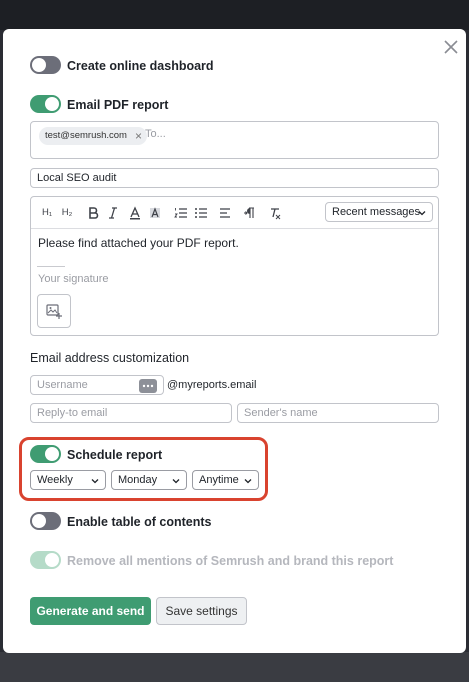  What do you see at coordinates (55, 480) in the screenshot?
I see `frequency-value: Weekly` at bounding box center [55, 480].